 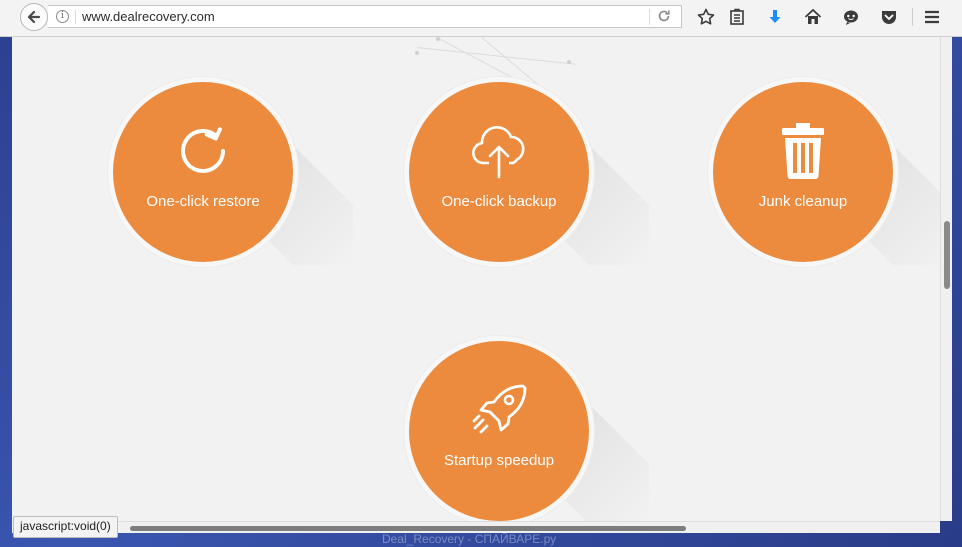 I want to click on chat-icon, so click(x=851, y=17).